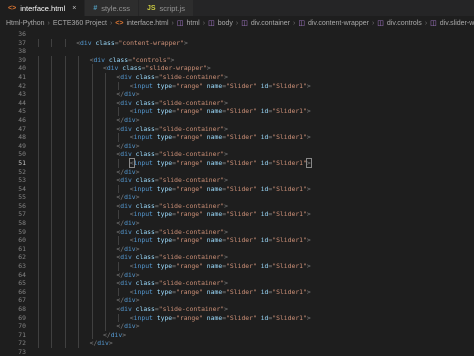 This screenshot has height=356, width=474. Describe the element at coordinates (237, 283) in the screenshot. I see `code-line: 65 <div class="slide-container">` at that location.